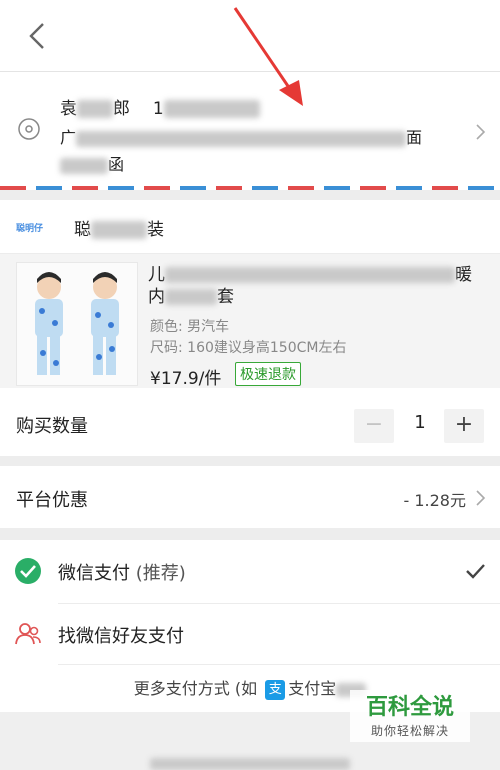  What do you see at coordinates (268, 374) in the screenshot?
I see `fast-refund-badge: 极速退款` at bounding box center [268, 374].